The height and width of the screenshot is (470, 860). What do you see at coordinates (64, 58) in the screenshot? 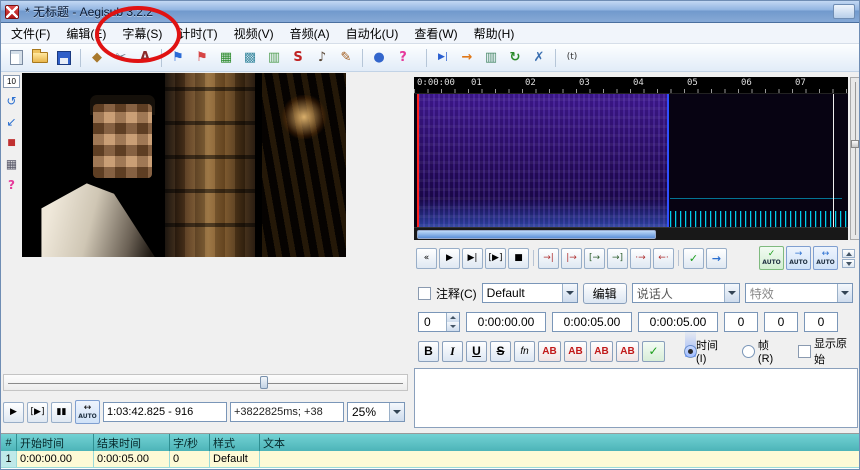
I see `save-icon` at bounding box center [64, 58].